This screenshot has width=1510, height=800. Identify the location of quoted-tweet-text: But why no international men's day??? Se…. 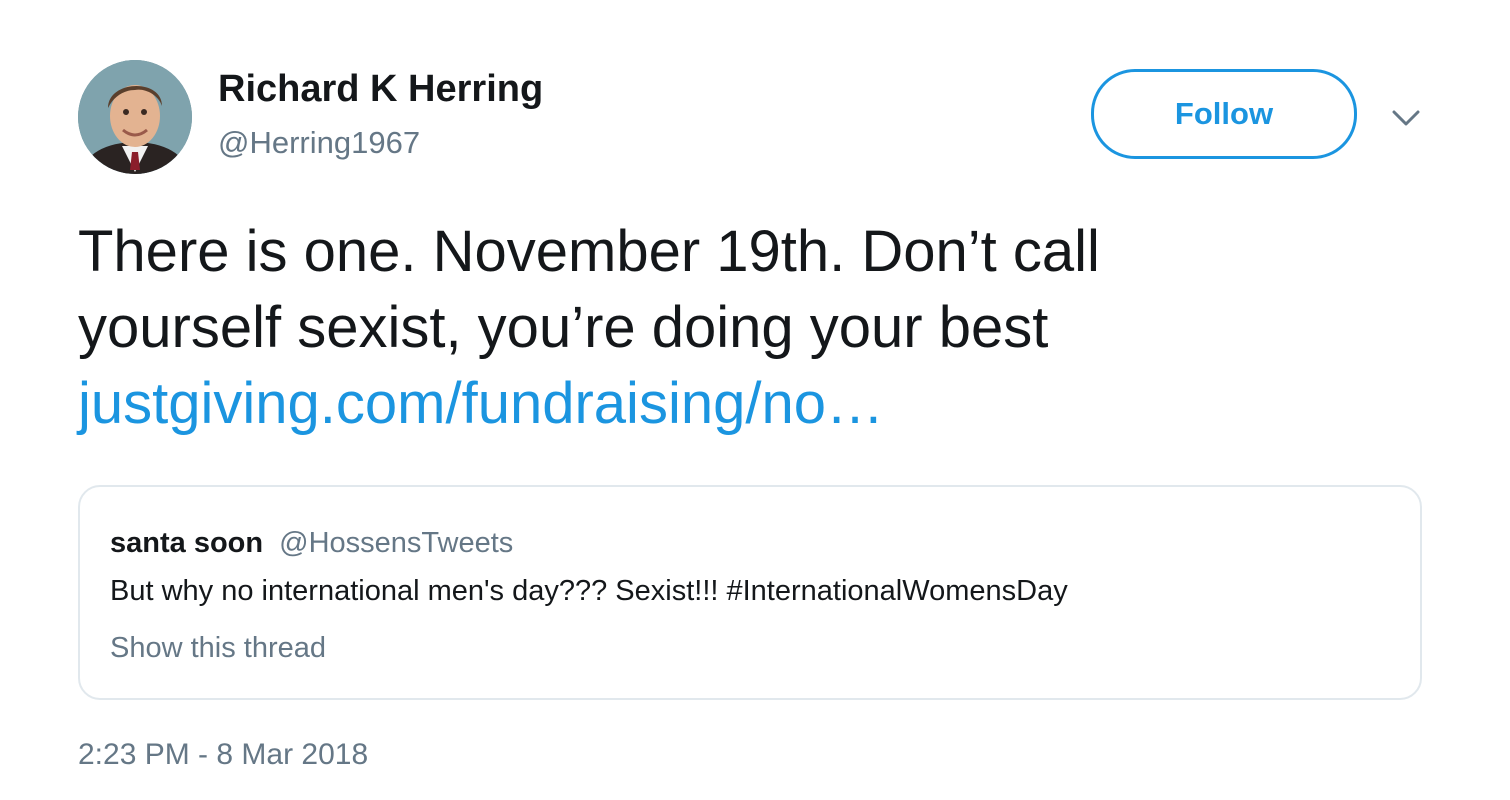
(589, 591).